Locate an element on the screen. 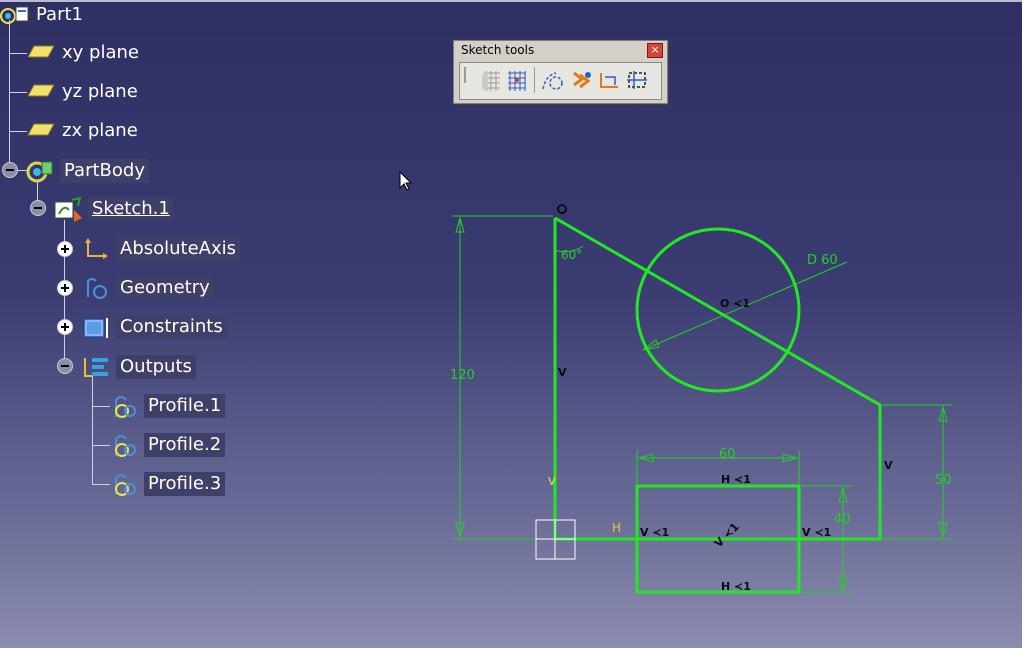 The width and height of the screenshot is (1022, 648). tree-node-label: yz plane is located at coordinates (100, 91).